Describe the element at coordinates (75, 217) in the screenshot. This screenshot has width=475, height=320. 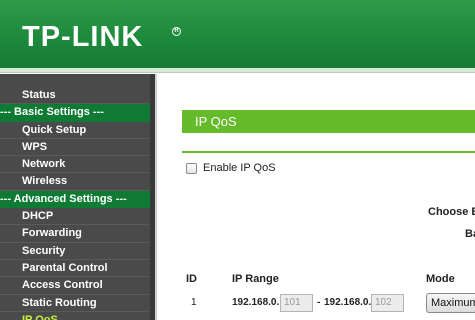
I see `sidebar-item-dhcp: DHCP` at that location.